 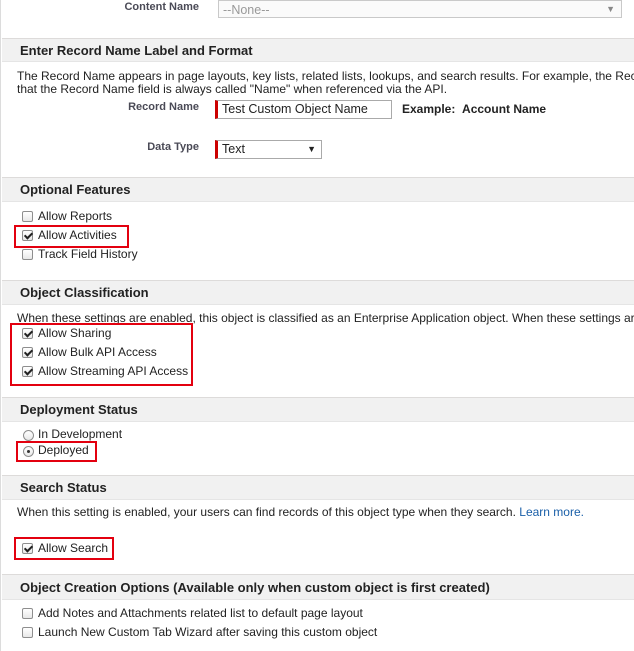 I want to click on track-field-history-checkbox, so click(x=27, y=254).